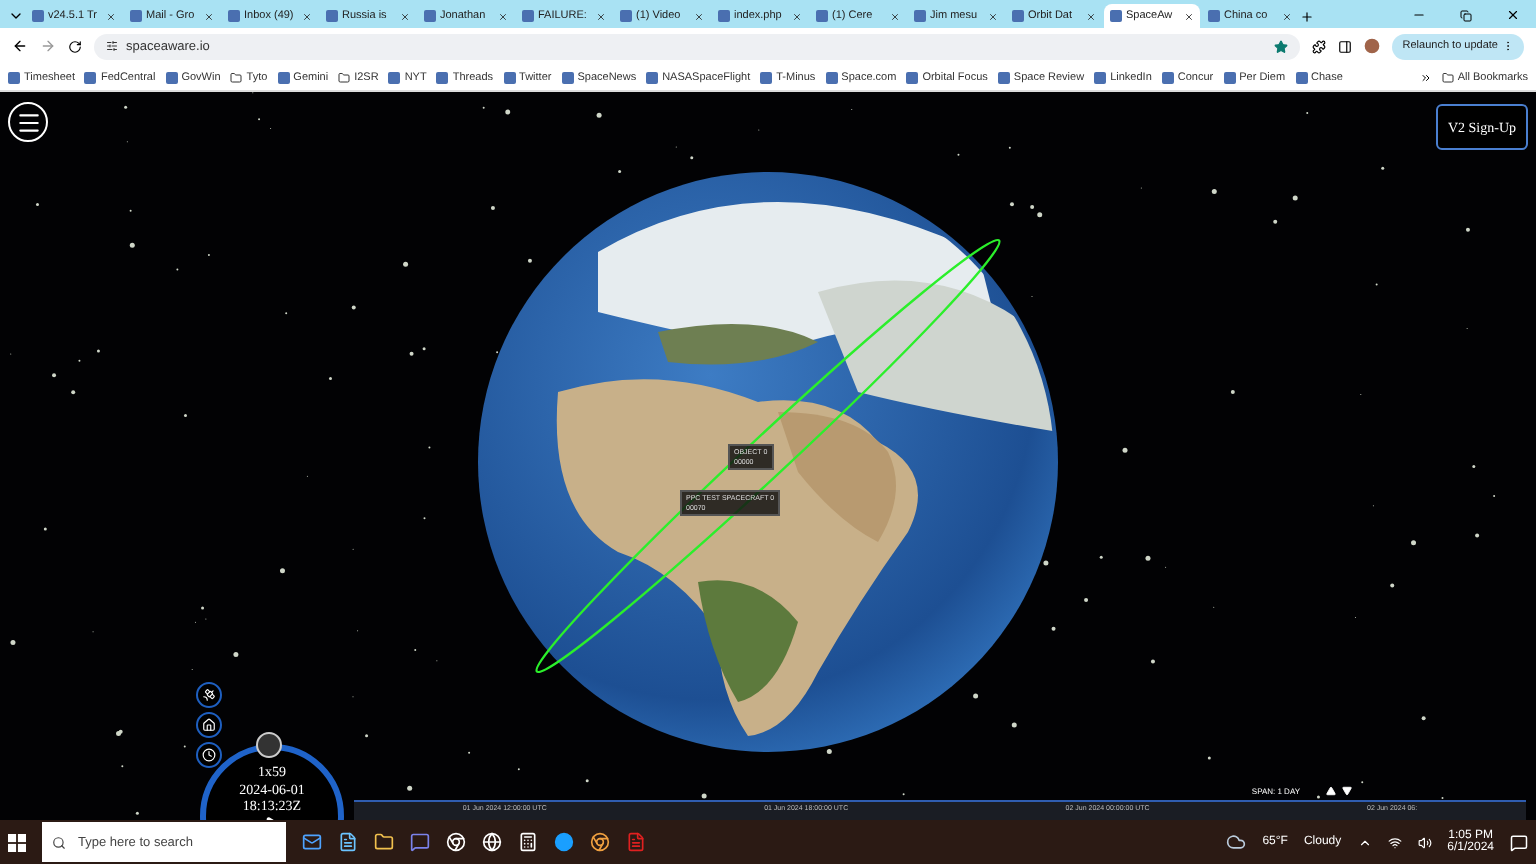 The height and width of the screenshot is (864, 1536). I want to click on side-panel-icon, so click(1345, 46).